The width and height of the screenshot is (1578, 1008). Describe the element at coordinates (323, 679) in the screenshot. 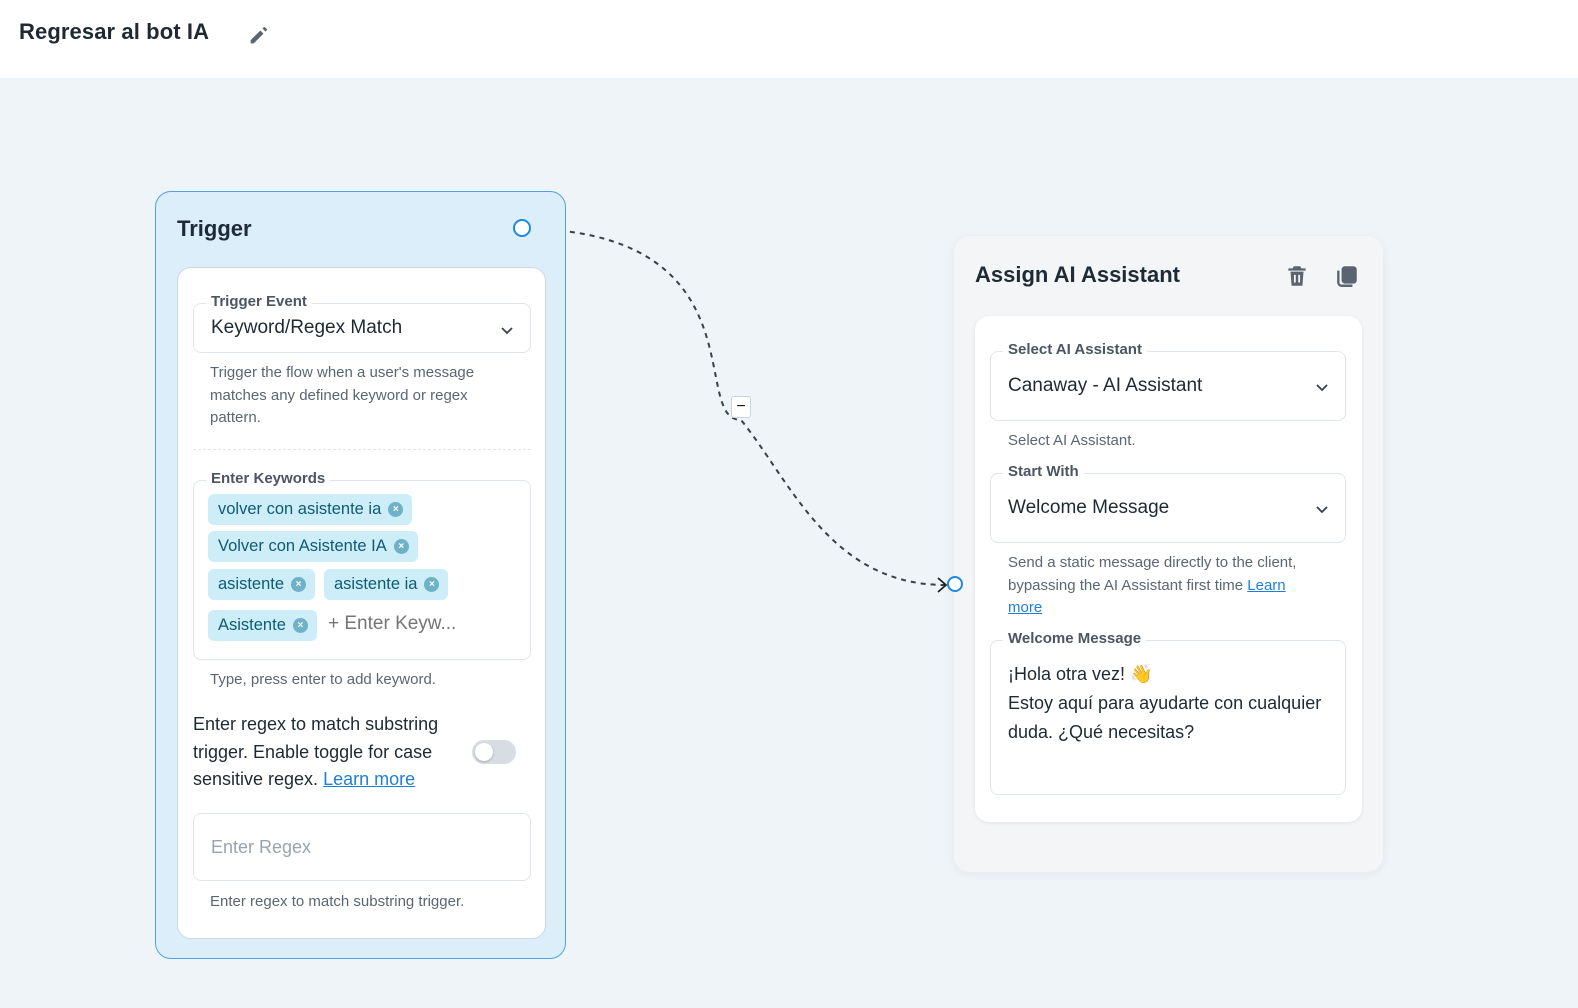

I see `keywords-helper: Type, press enter to add keyword.` at that location.